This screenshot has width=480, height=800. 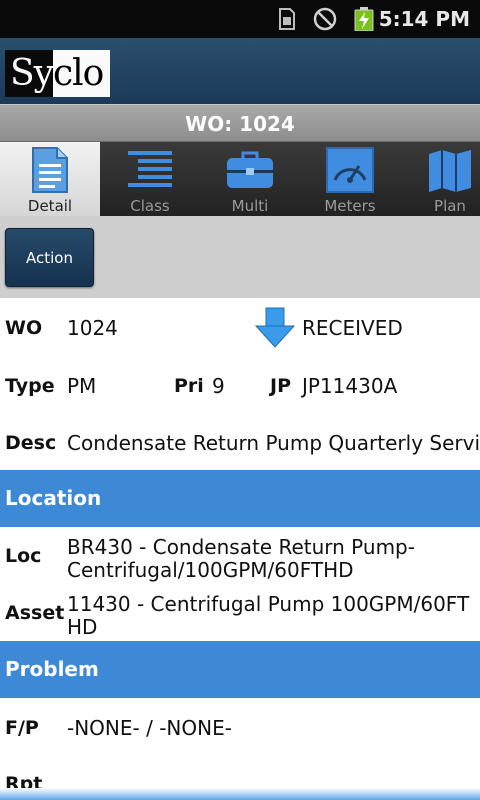 I want to click on map-icon, so click(x=450, y=171).